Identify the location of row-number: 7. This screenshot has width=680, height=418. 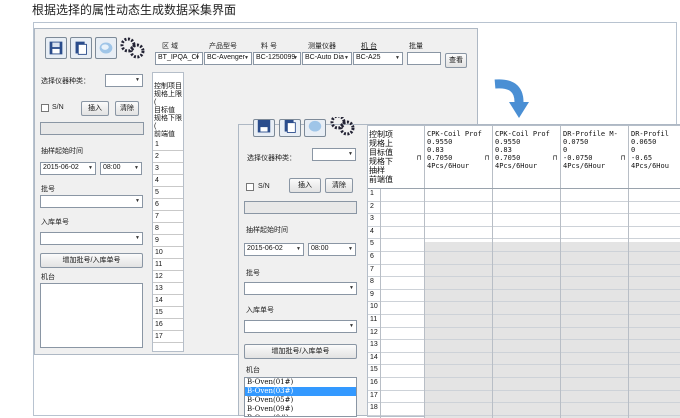
(372, 269).